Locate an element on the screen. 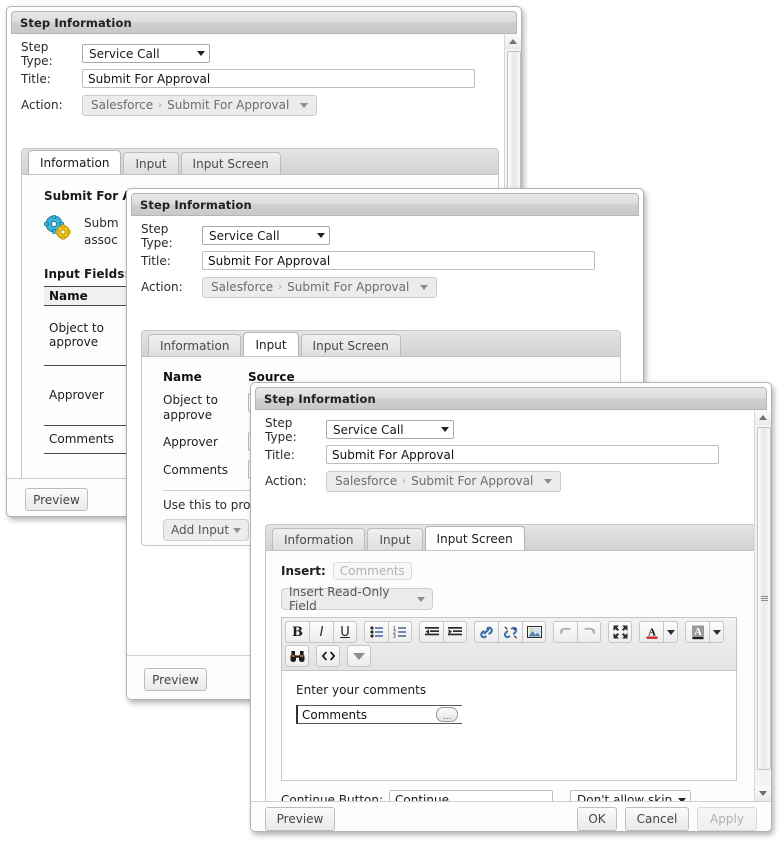  step-type-value: Service Call is located at coordinates (244, 235).